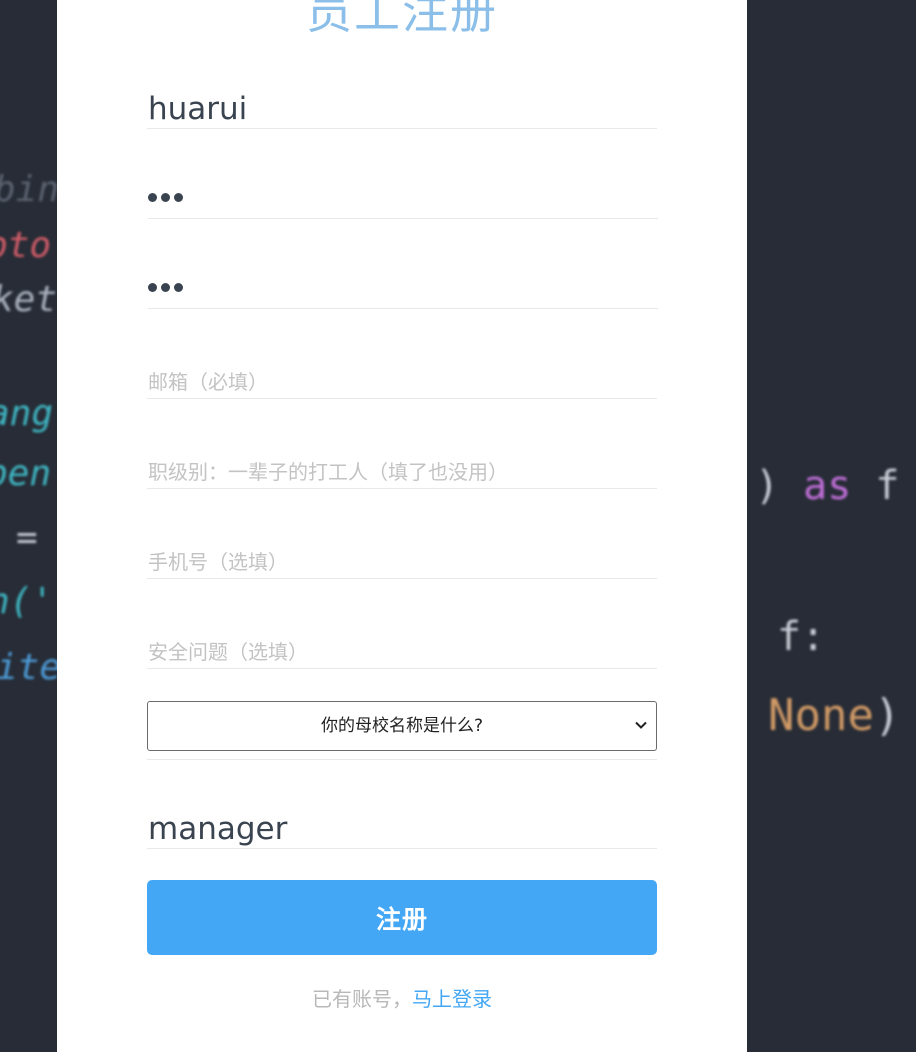 The image size is (916, 1052). I want to click on code-line: pto, so click(26, 245).